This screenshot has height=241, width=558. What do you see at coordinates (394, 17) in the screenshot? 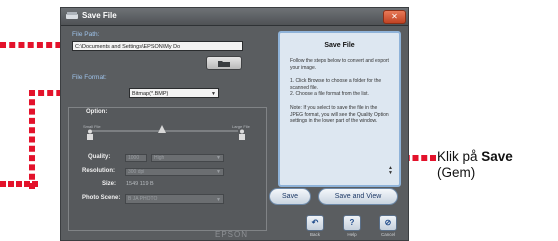
I see `close-button: ✕` at bounding box center [394, 17].